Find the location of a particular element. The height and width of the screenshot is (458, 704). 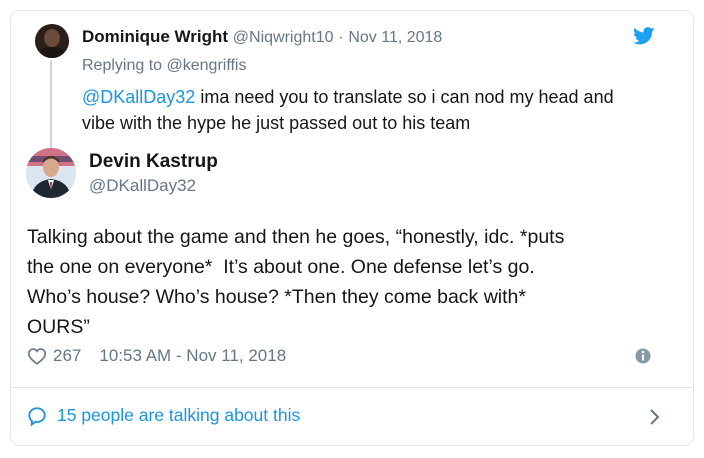

conversation-label: 15 people are talking about this is located at coordinates (179, 415).